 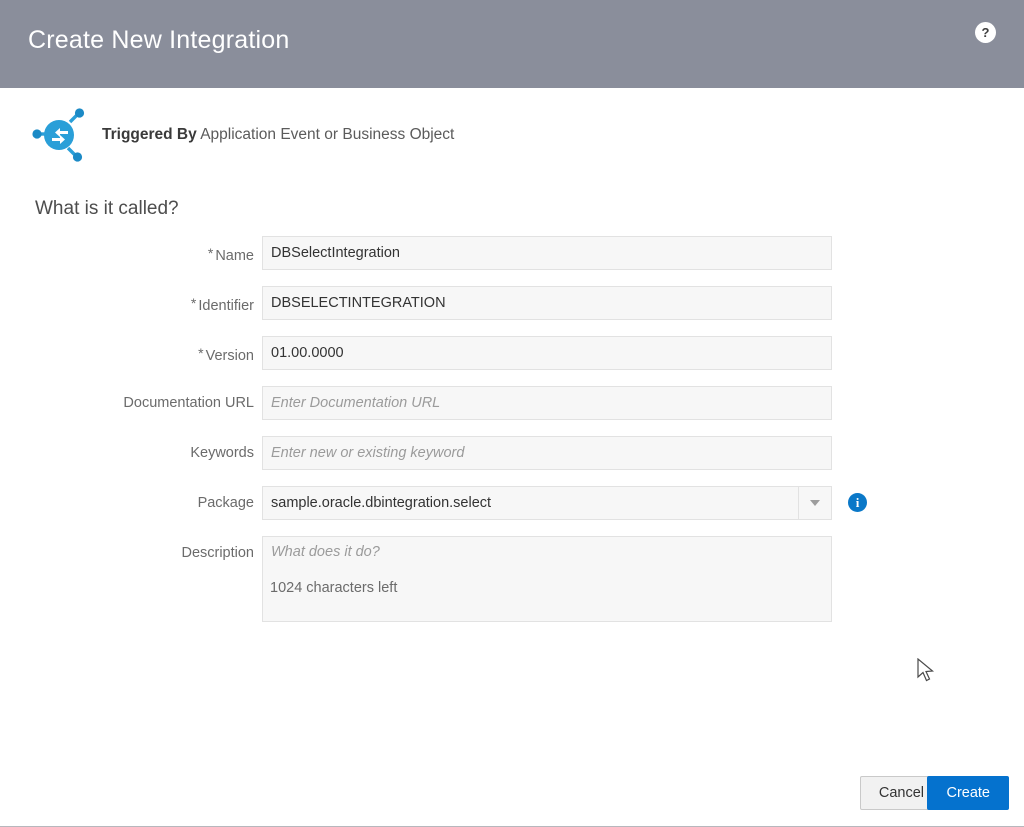 I want to click on field-row-documentation-url: Documentation URL, so click(x=512, y=403).